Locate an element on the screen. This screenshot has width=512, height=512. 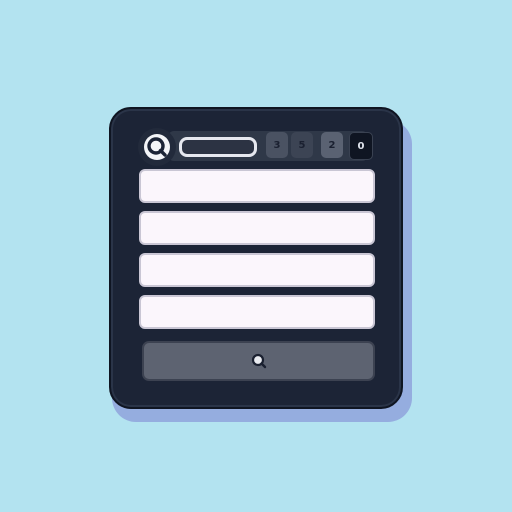
counter-box-4: 0 is located at coordinates (361, 146).